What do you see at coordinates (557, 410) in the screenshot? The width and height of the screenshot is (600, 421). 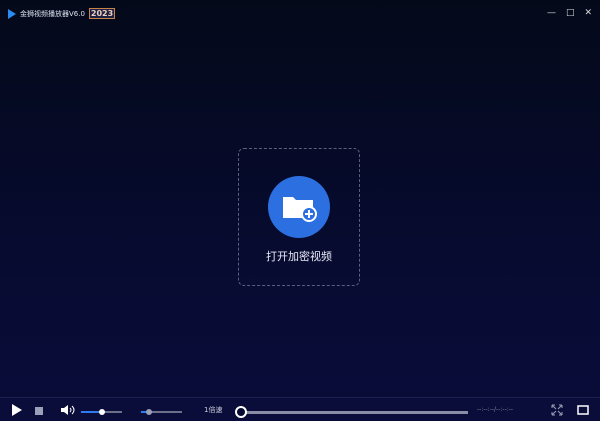 I see `fullscreen-button` at bounding box center [557, 410].